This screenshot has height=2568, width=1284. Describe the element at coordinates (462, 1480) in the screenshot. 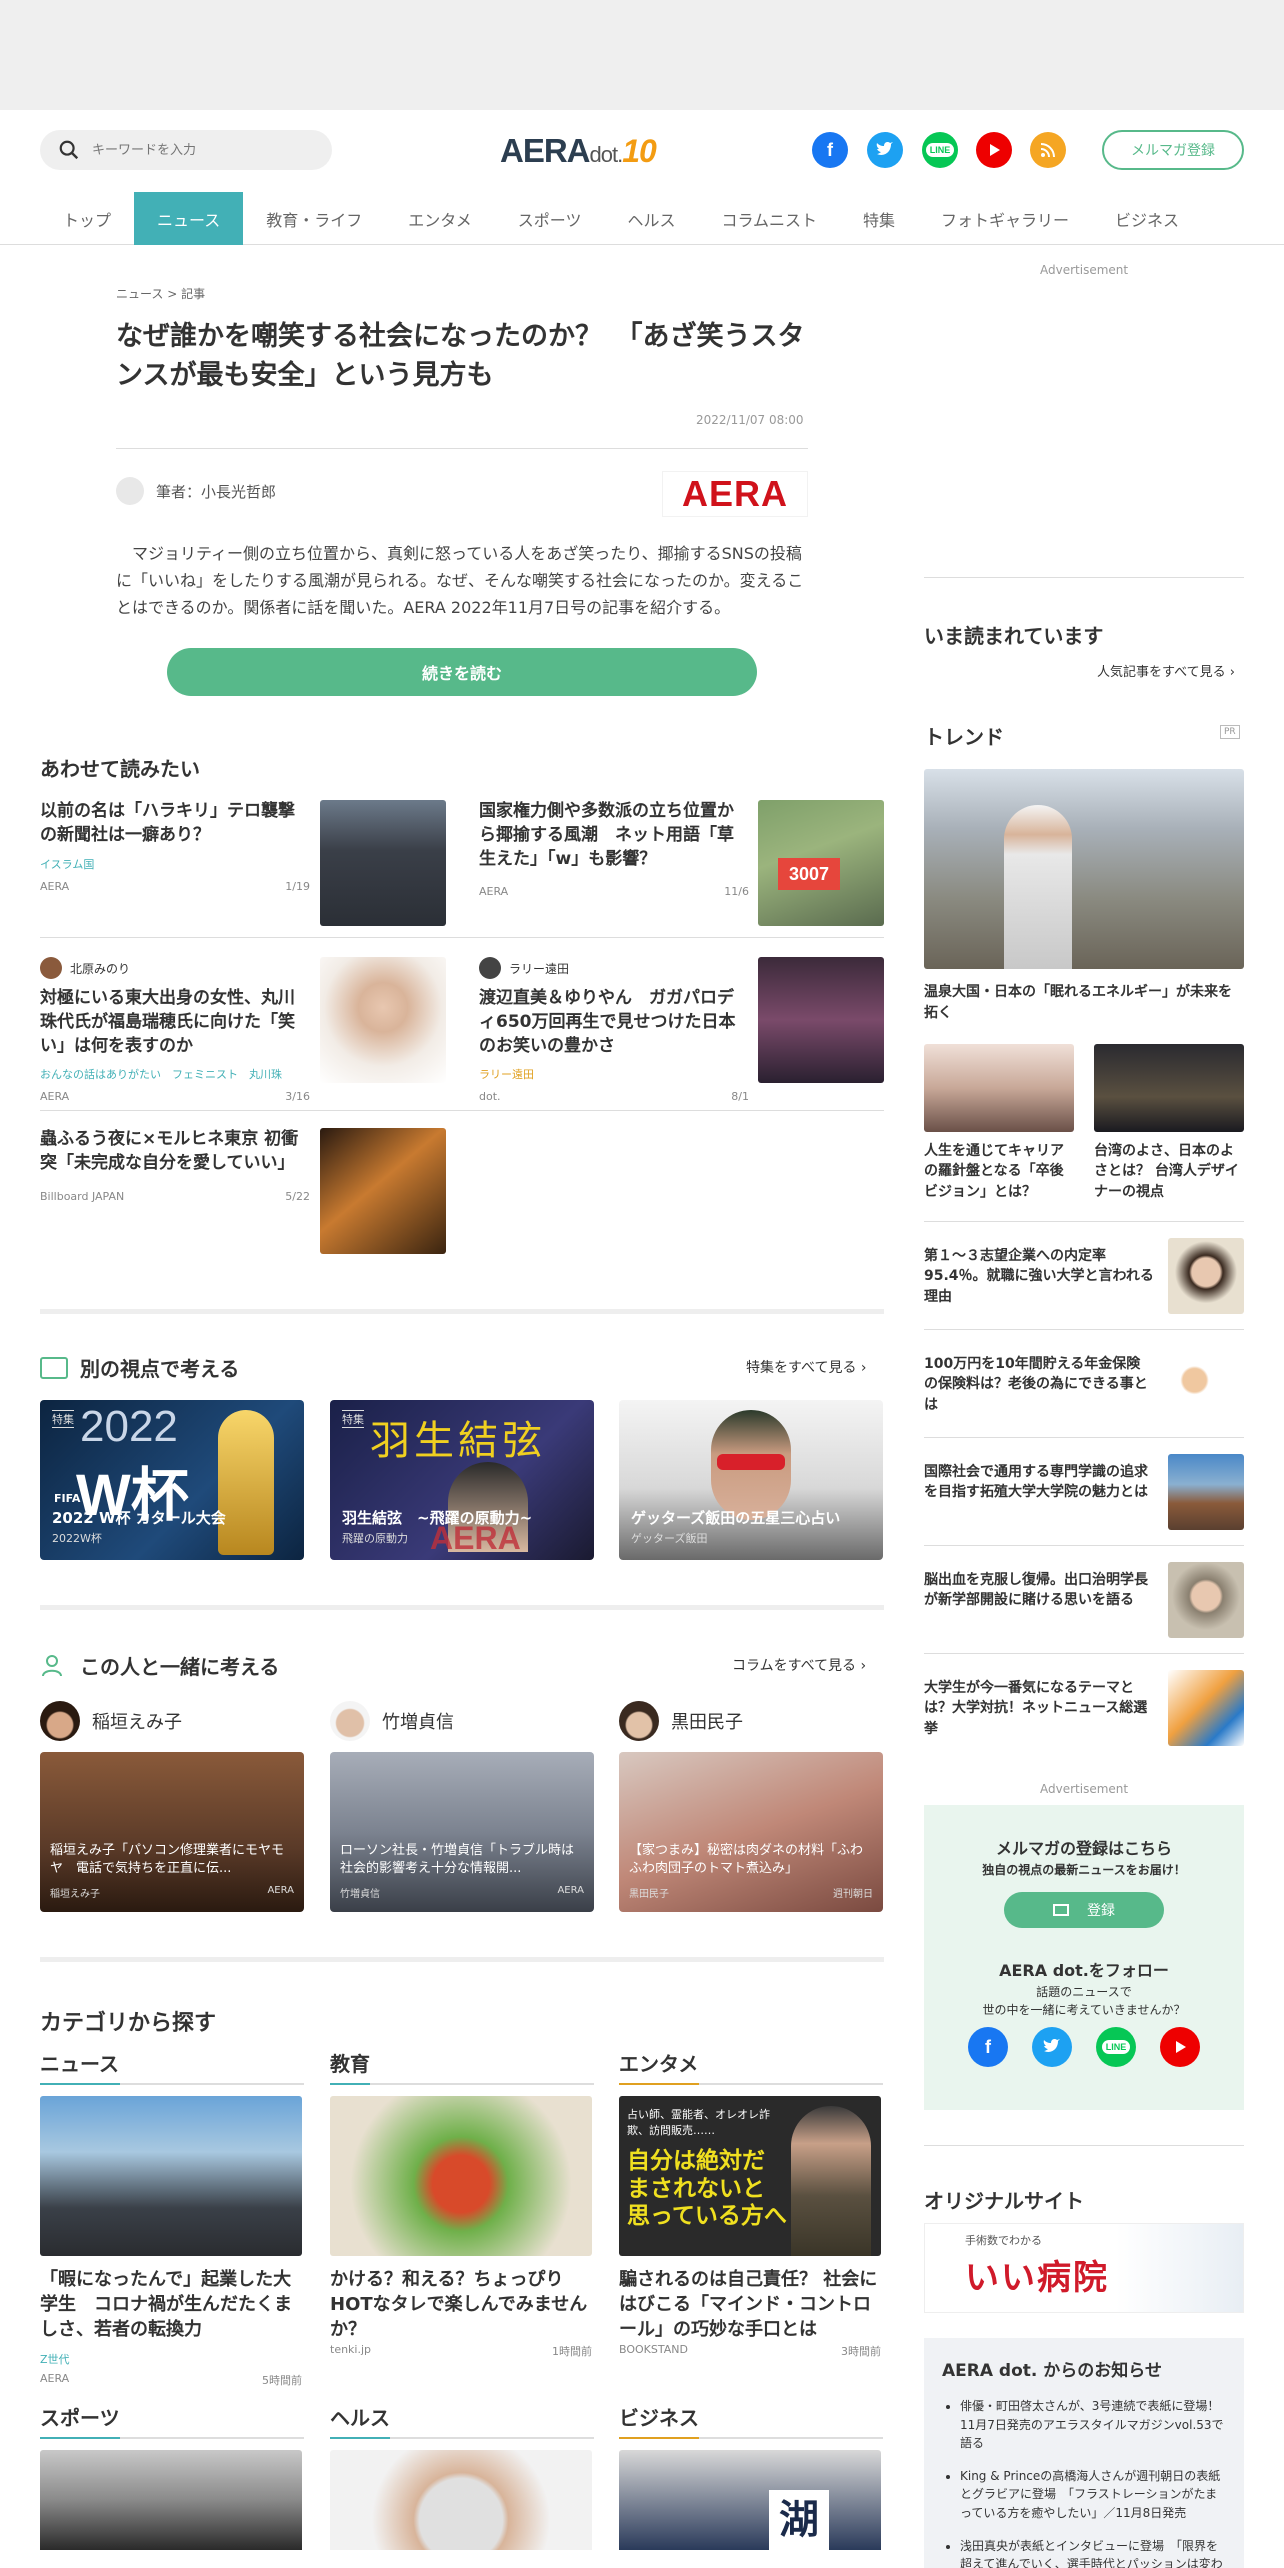

I see `feature-card-hanyu: 特集 羽生結弦 AERA 羽生結弦 ~飛躍の原動力~ 飛躍の原動力` at that location.